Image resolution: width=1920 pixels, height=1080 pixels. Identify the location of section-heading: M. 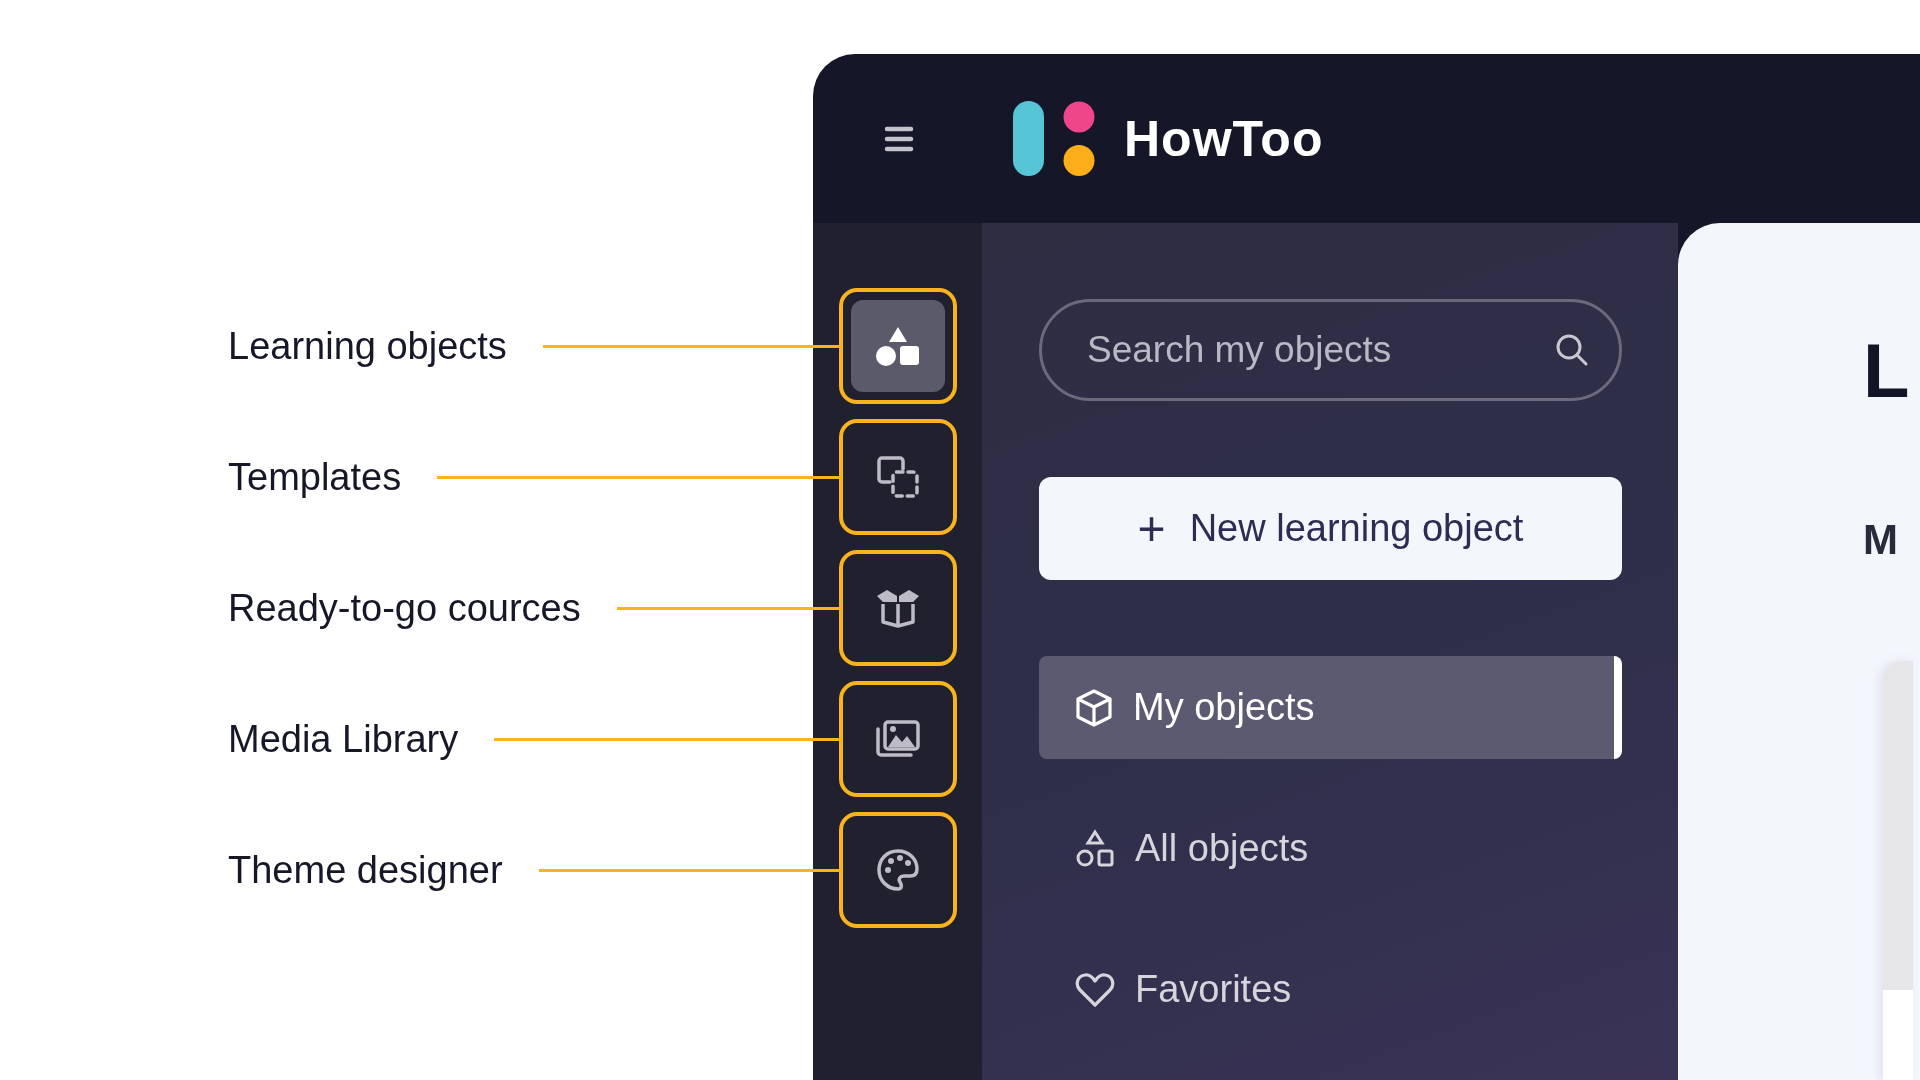
(1881, 540).